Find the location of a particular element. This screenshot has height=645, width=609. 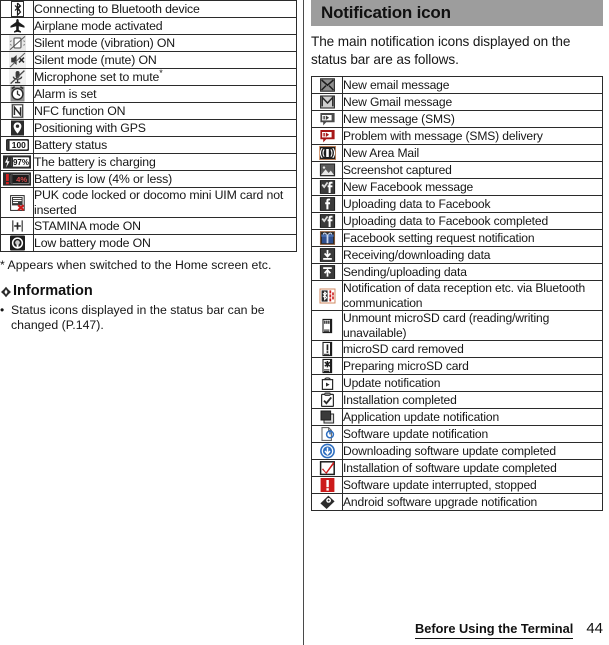

status-icon-description: Airplane mode activated is located at coordinates (165, 26).